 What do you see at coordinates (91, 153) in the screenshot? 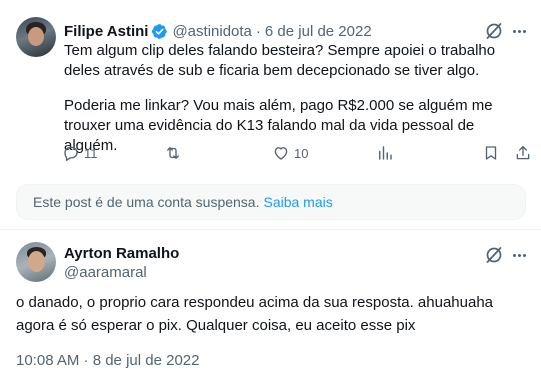
I see `reply-count: 11` at bounding box center [91, 153].